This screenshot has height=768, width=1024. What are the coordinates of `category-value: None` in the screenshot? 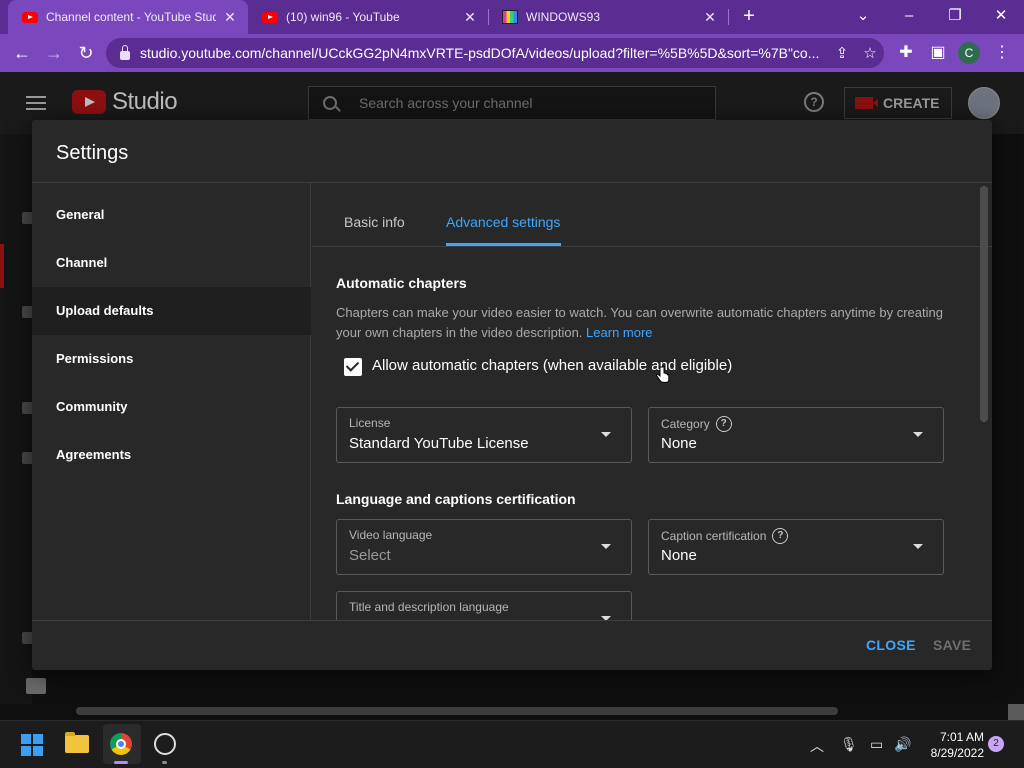 It's located at (679, 443).